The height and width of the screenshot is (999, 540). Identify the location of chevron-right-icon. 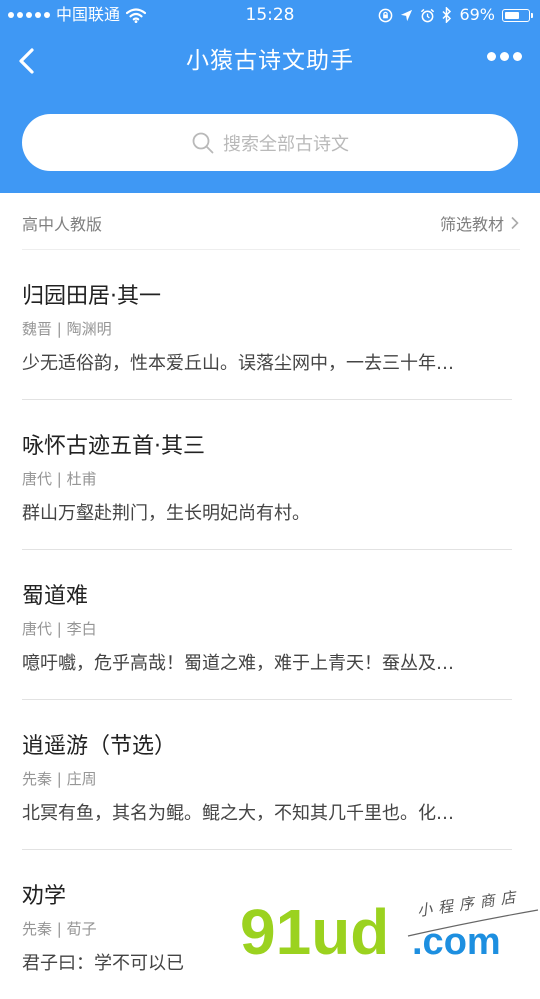
(515, 223).